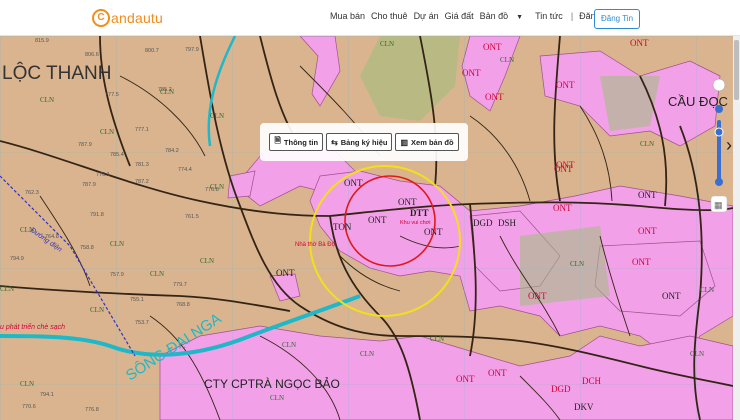  I want to click on elevation-label: 794.1, so click(47, 395).